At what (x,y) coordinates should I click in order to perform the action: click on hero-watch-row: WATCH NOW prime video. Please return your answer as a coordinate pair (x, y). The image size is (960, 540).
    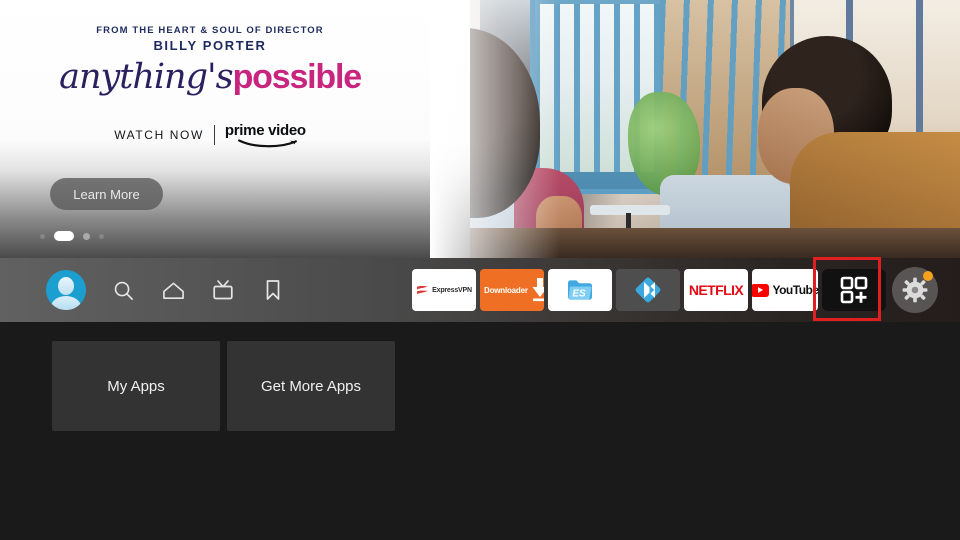
    Looking at the image, I should click on (210, 135).